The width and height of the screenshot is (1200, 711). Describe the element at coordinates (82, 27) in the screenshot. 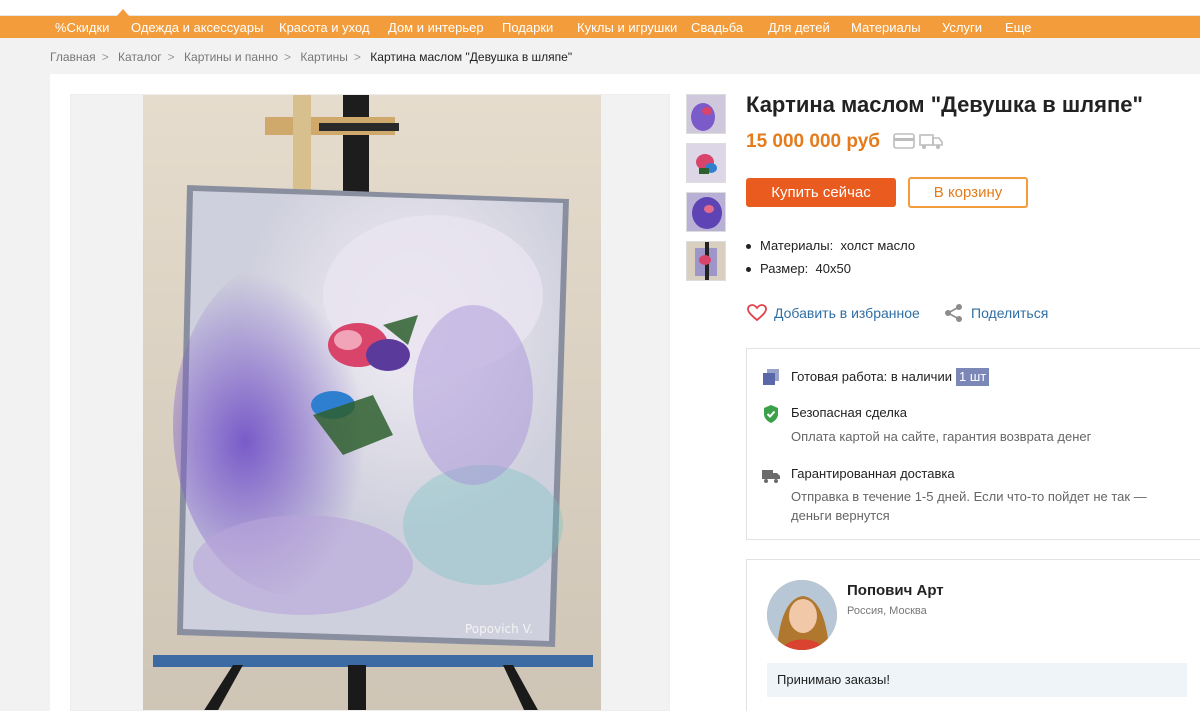

I see `nav-item-discounts: %Скидки` at that location.